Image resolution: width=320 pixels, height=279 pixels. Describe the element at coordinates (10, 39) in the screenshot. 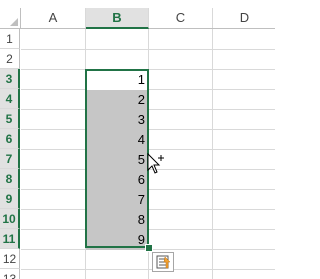

I see `row-header-1: 1` at that location.